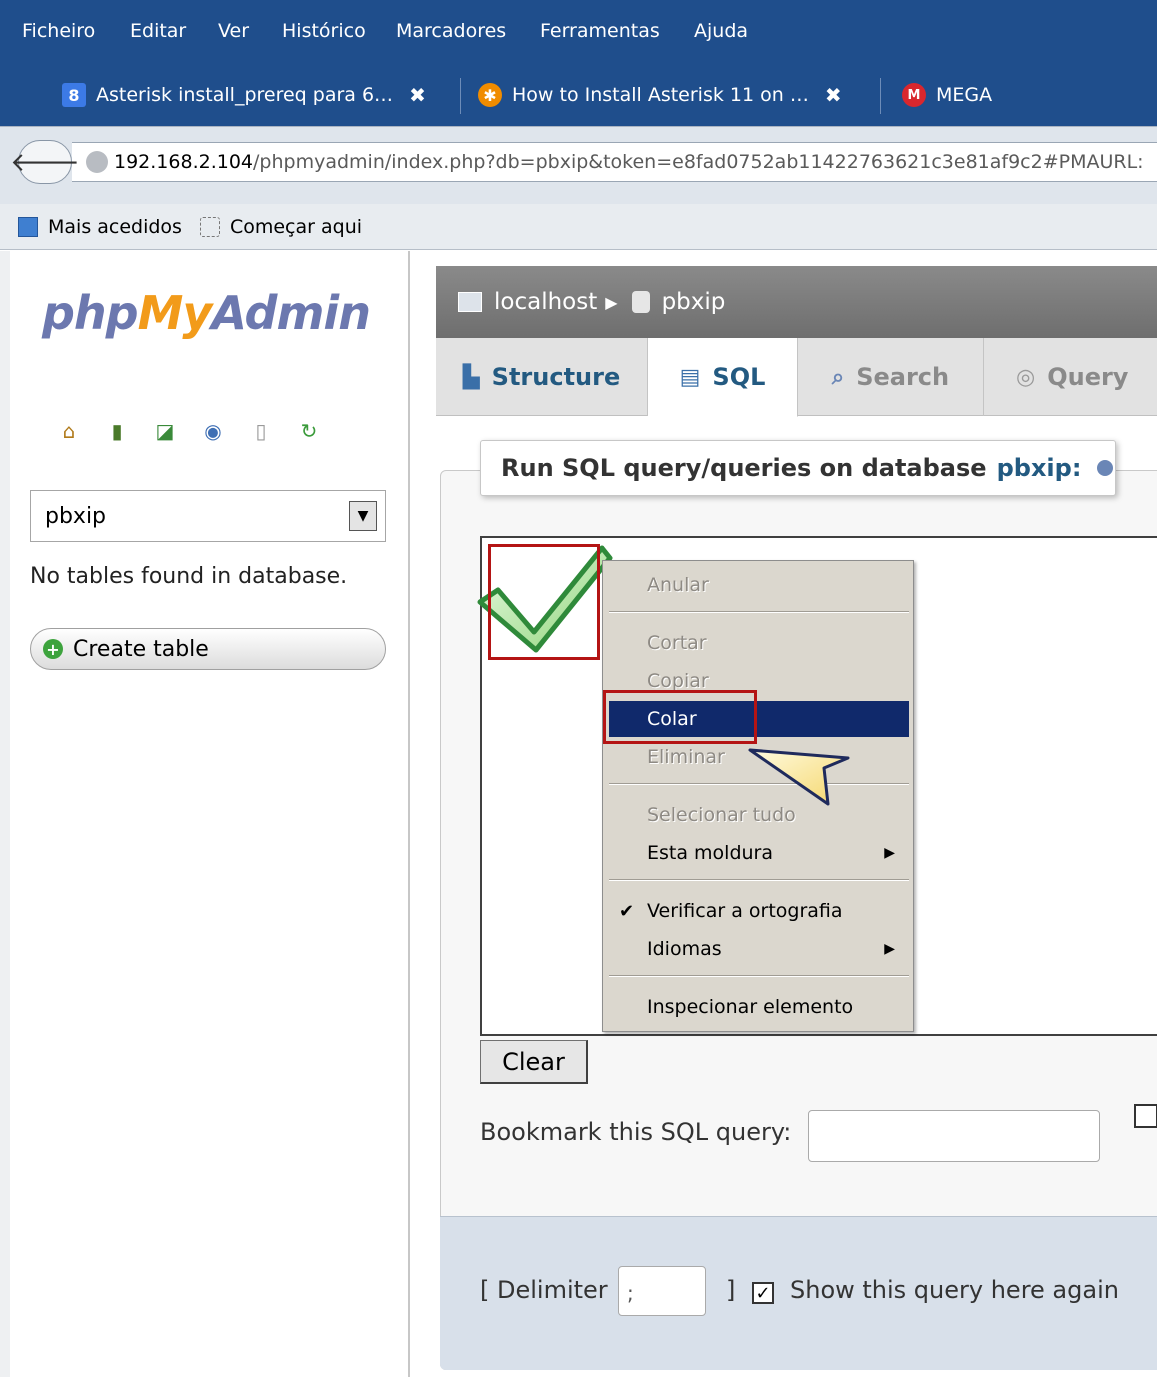 Image resolution: width=1157 pixels, height=1377 pixels. What do you see at coordinates (1026, 377) in the screenshot?
I see `query-icon: ◎` at bounding box center [1026, 377].